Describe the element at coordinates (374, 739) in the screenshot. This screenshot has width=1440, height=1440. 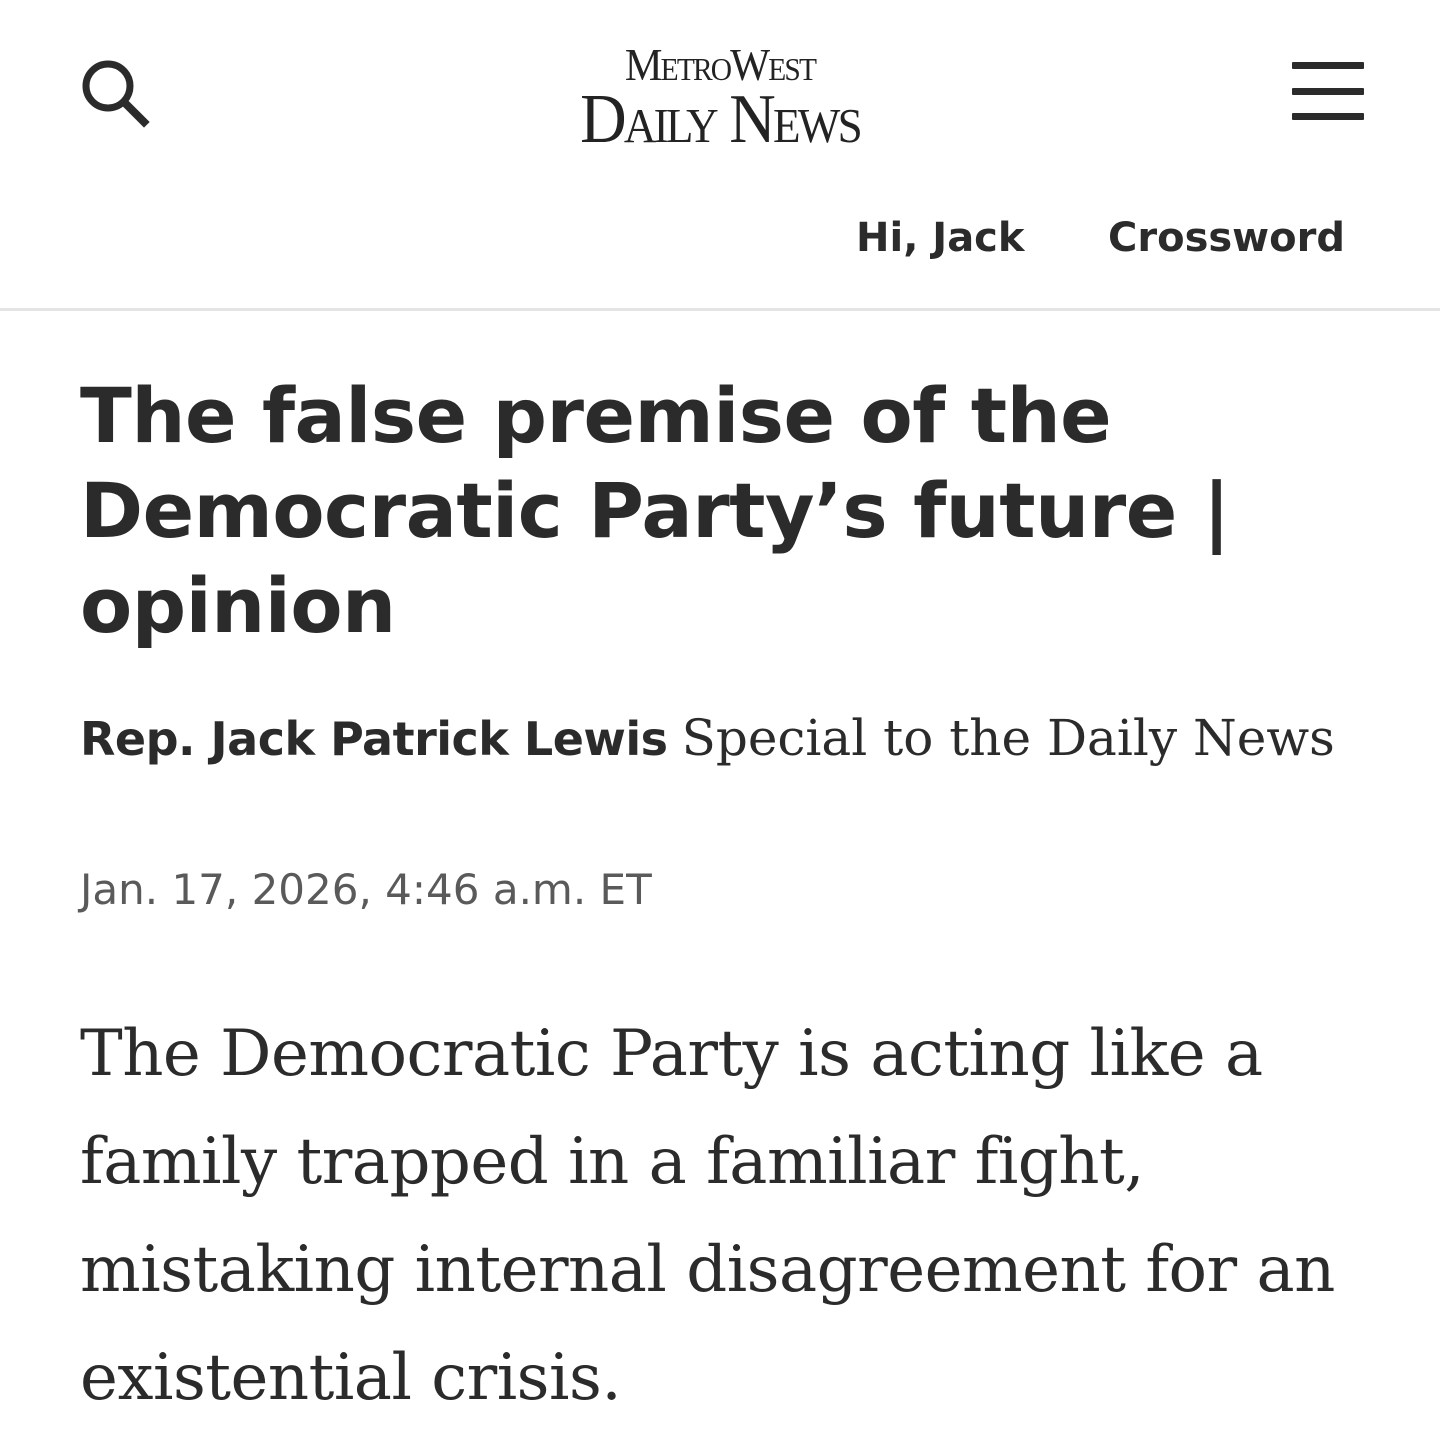
I see `author-name-link: Rep. Jack Patrick Lewis` at that location.